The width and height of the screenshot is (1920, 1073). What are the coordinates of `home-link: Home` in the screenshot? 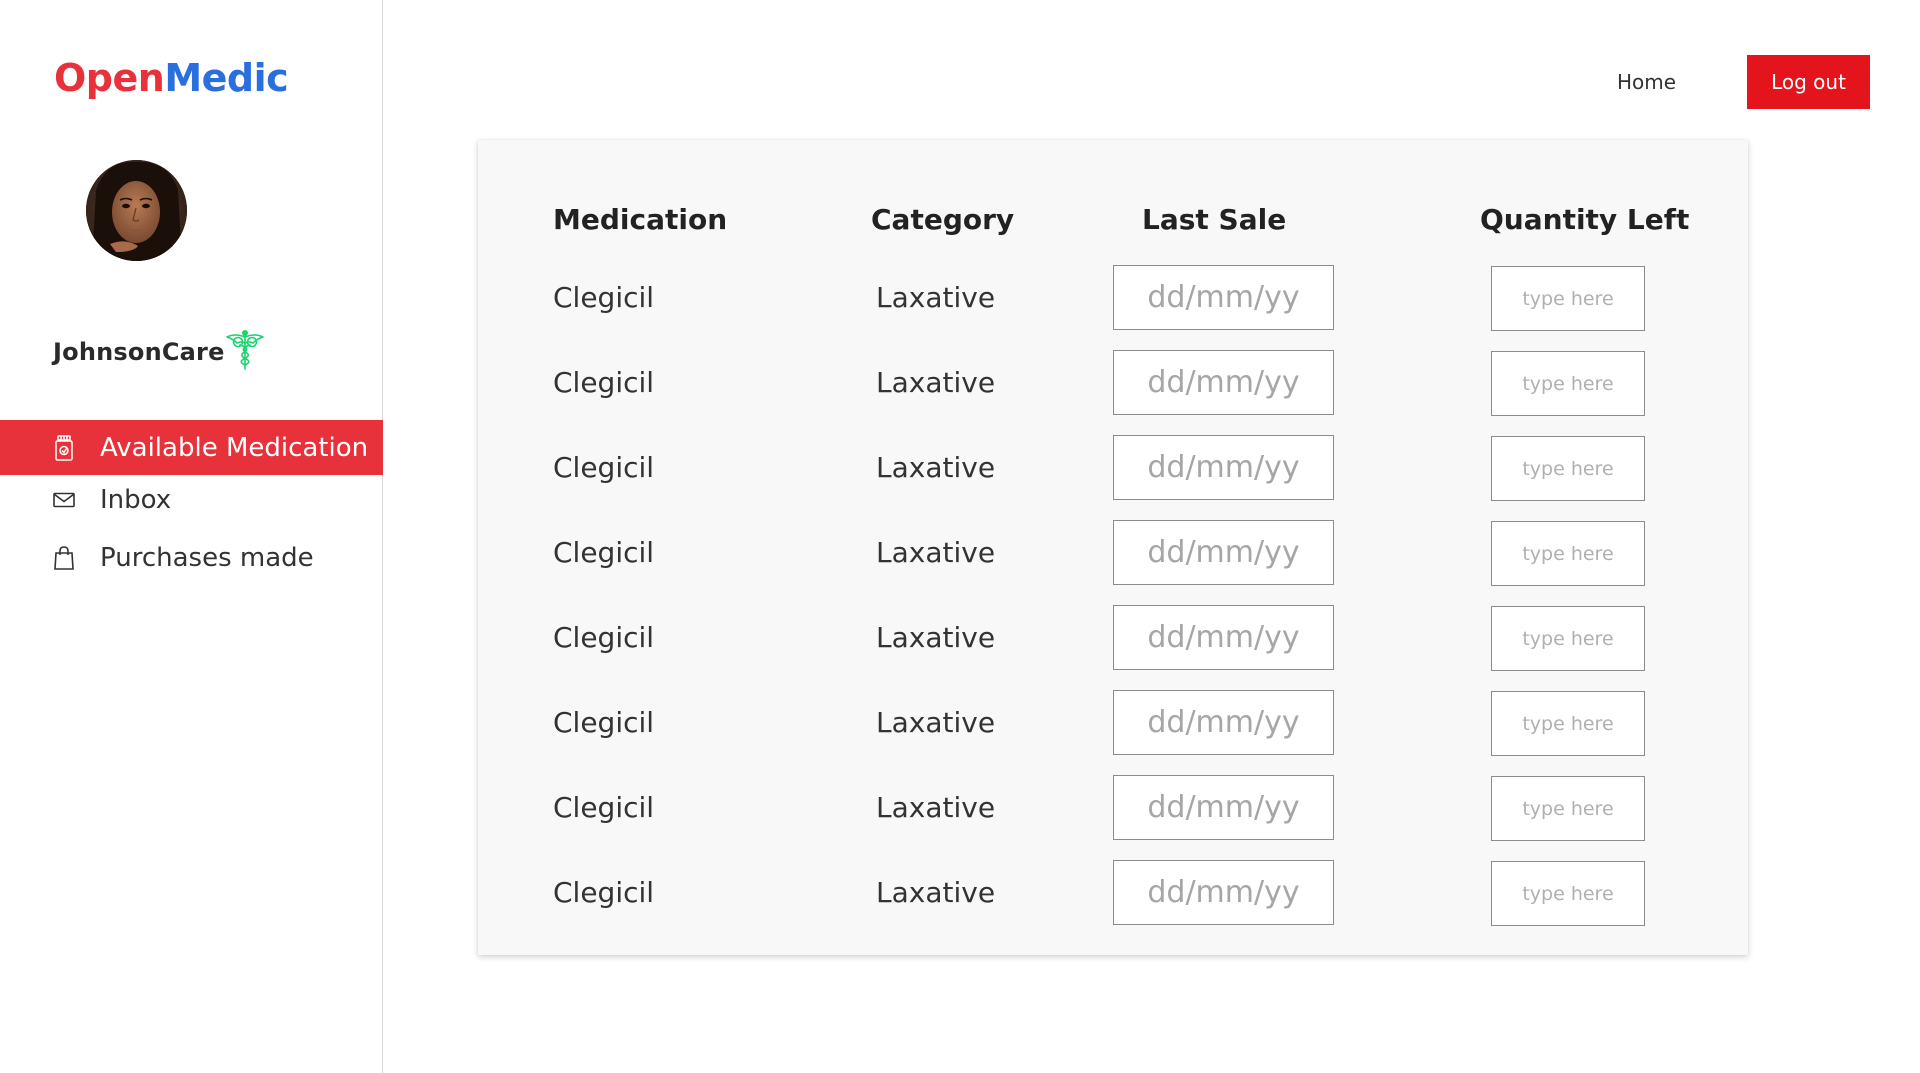 It's located at (1646, 82).